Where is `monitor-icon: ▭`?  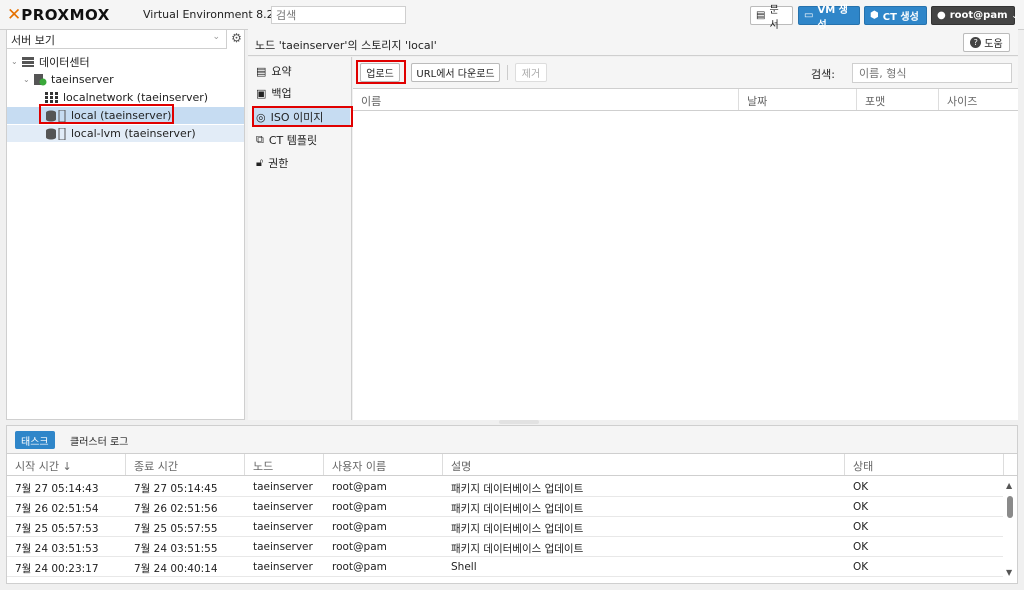
monitor-icon: ▭ is located at coordinates (809, 15).